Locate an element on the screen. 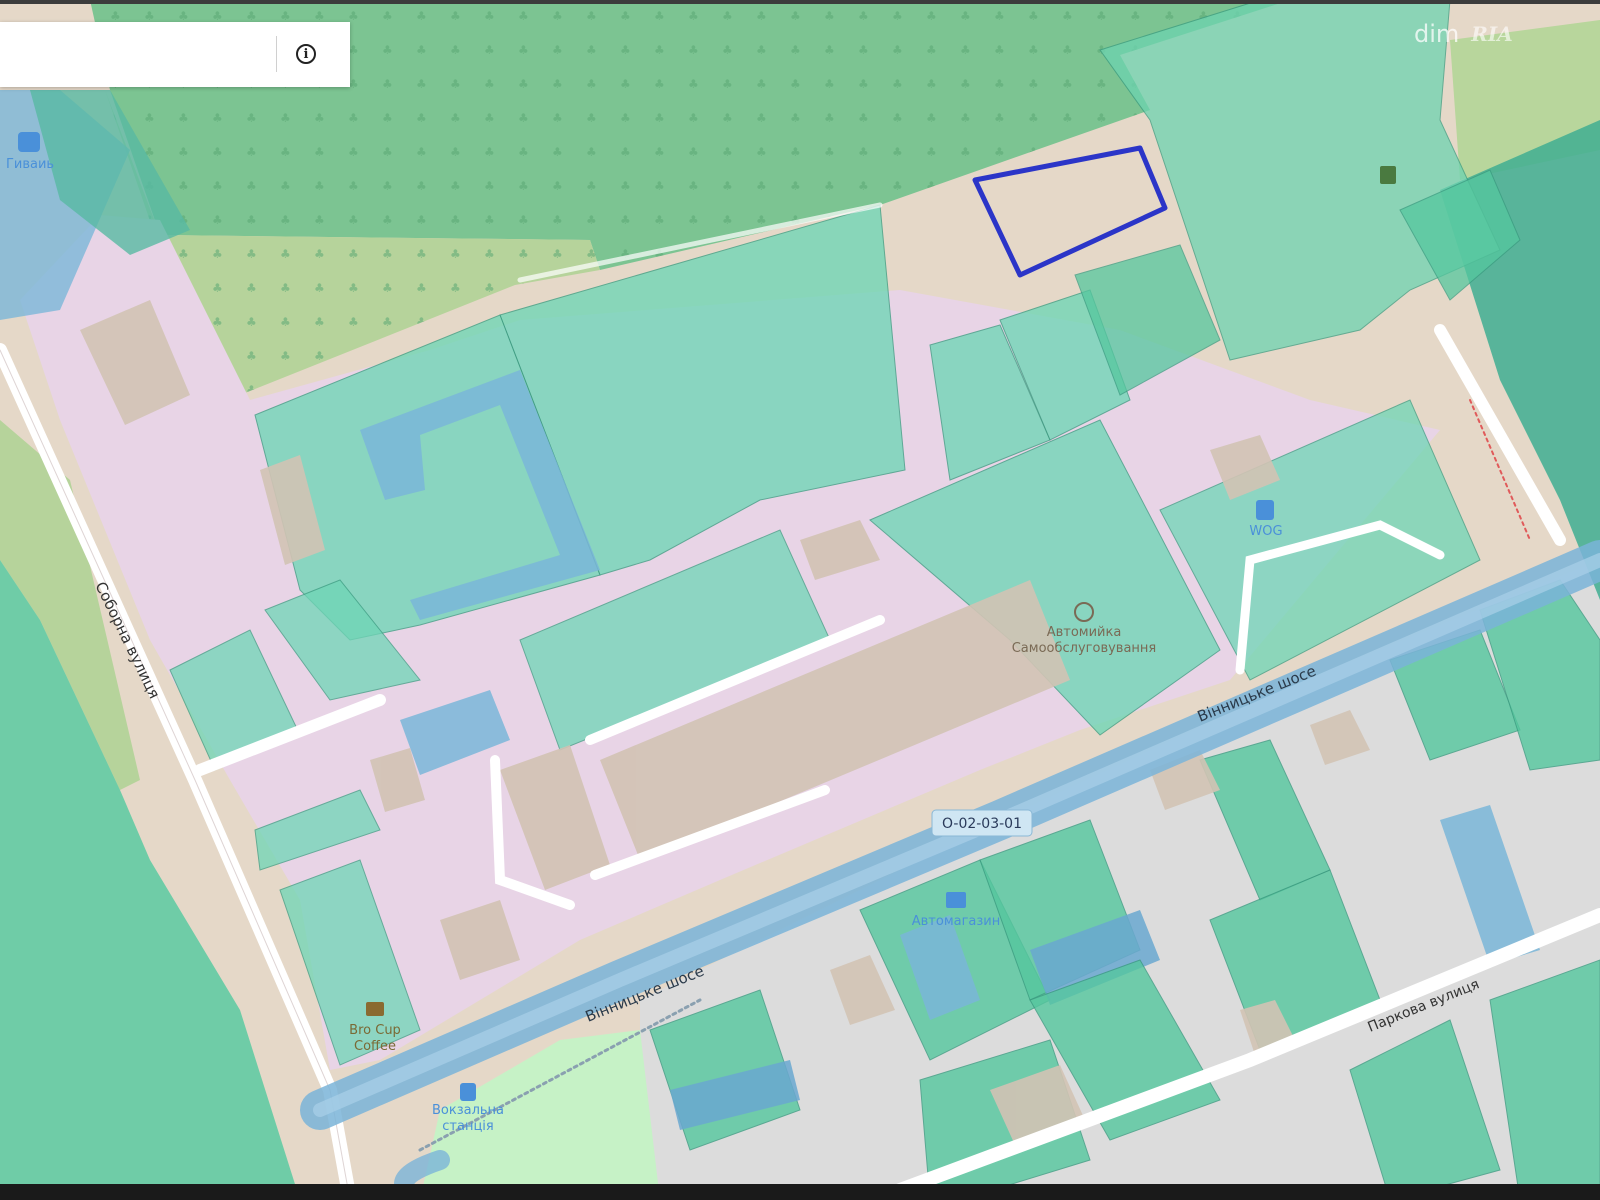  shop-icon is located at coordinates (956, 900).